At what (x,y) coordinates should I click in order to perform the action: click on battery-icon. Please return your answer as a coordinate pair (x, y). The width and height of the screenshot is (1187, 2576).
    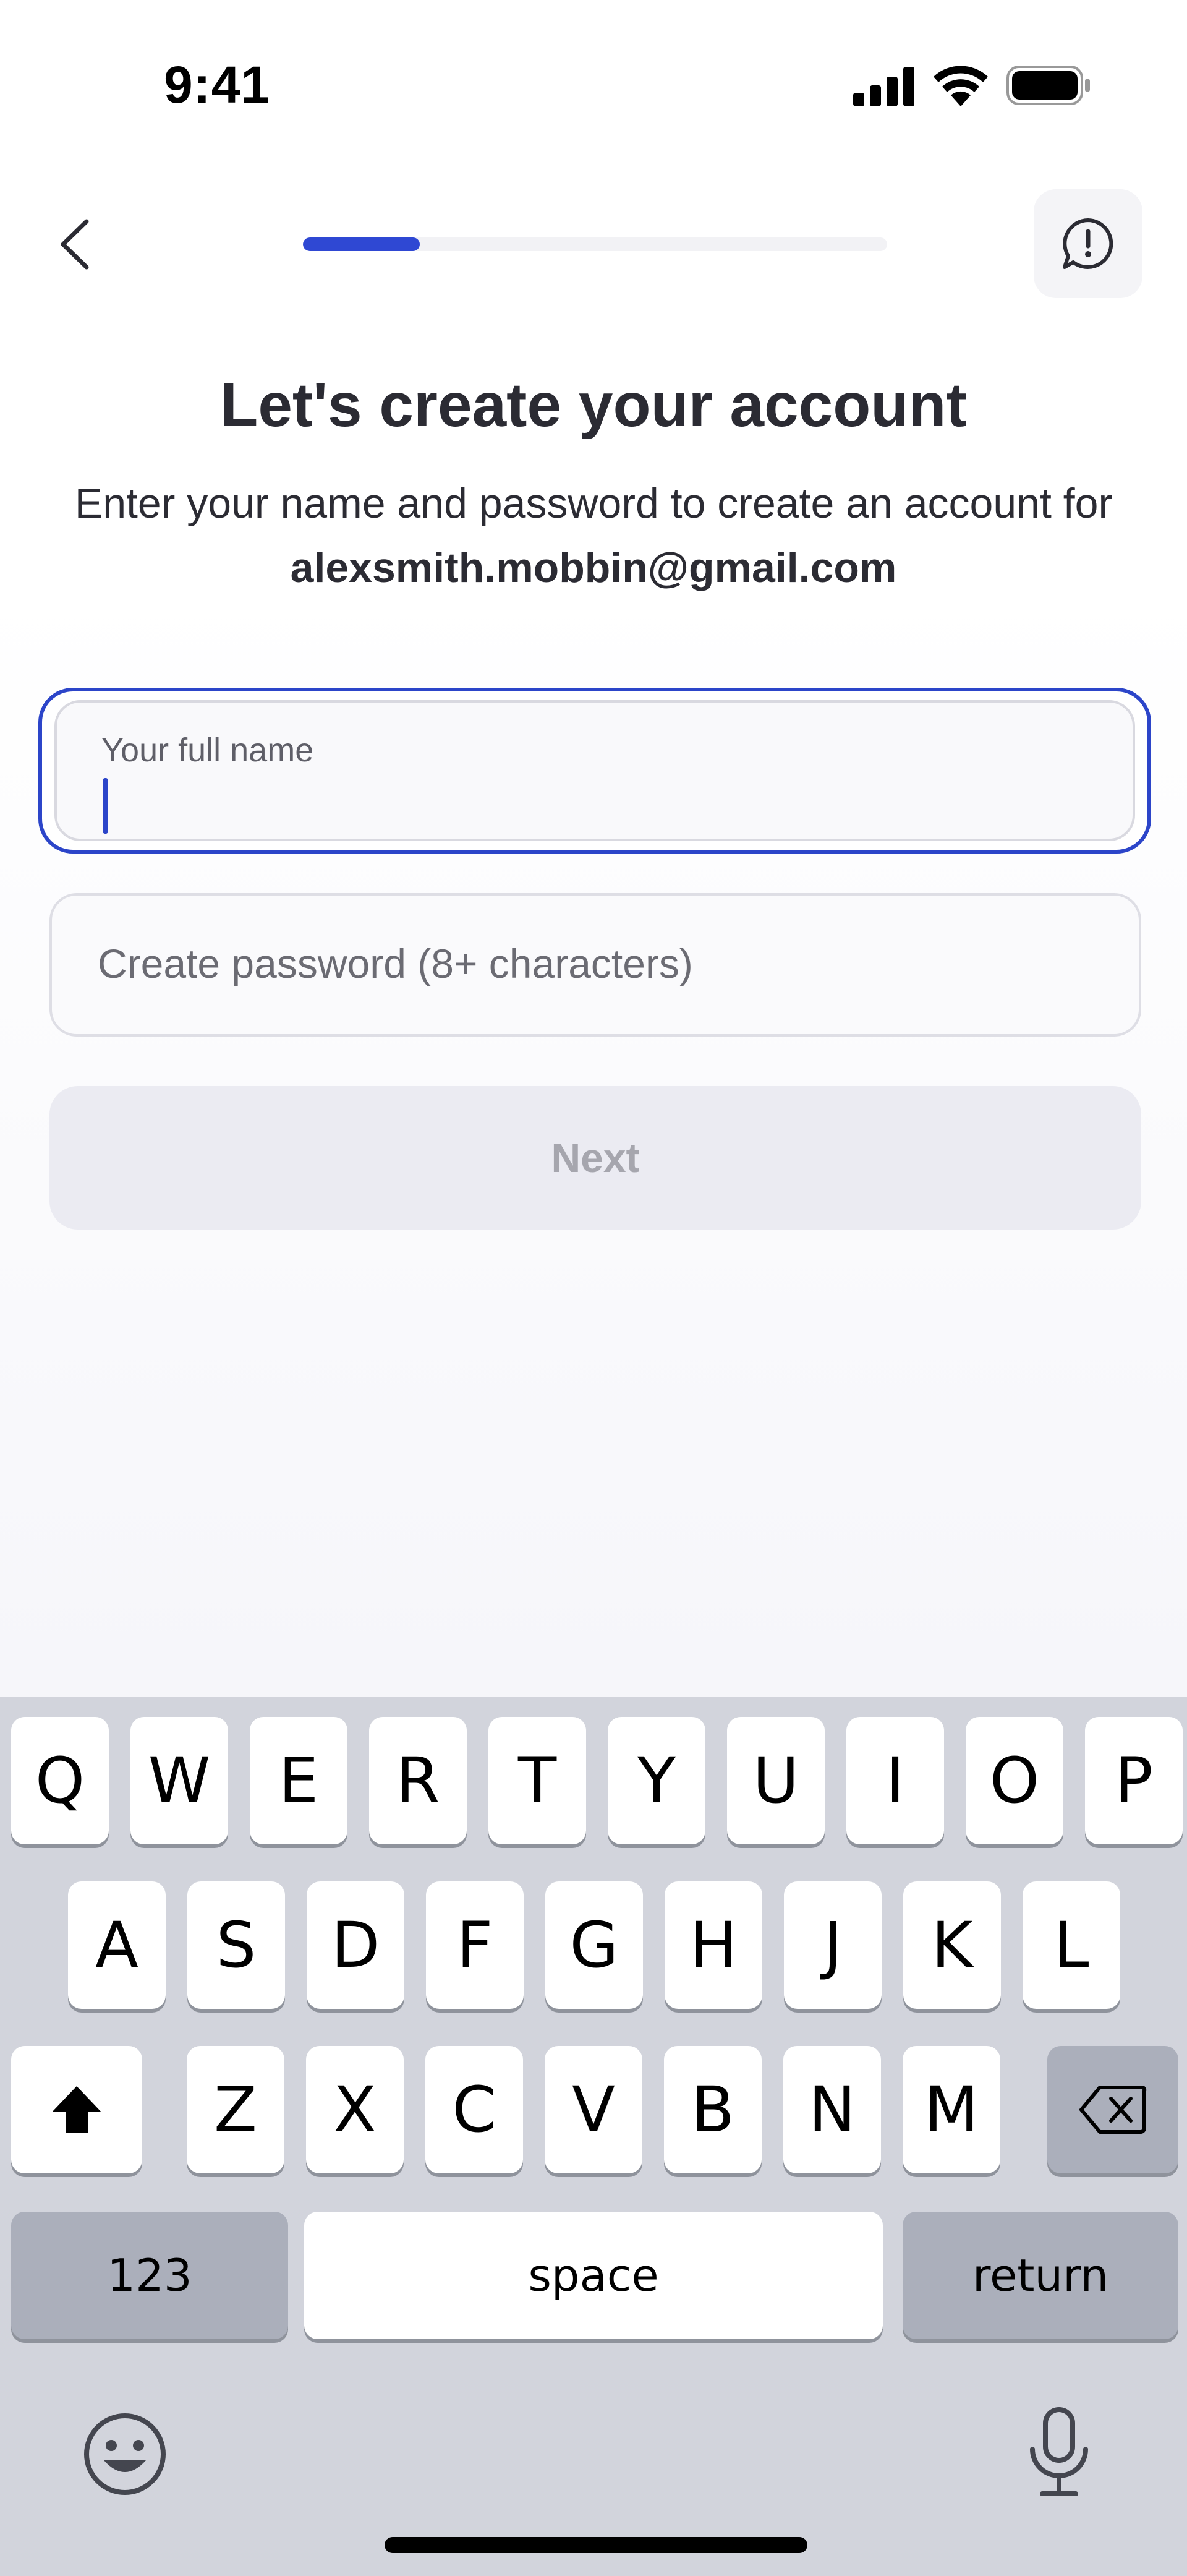
    Looking at the image, I should click on (1048, 85).